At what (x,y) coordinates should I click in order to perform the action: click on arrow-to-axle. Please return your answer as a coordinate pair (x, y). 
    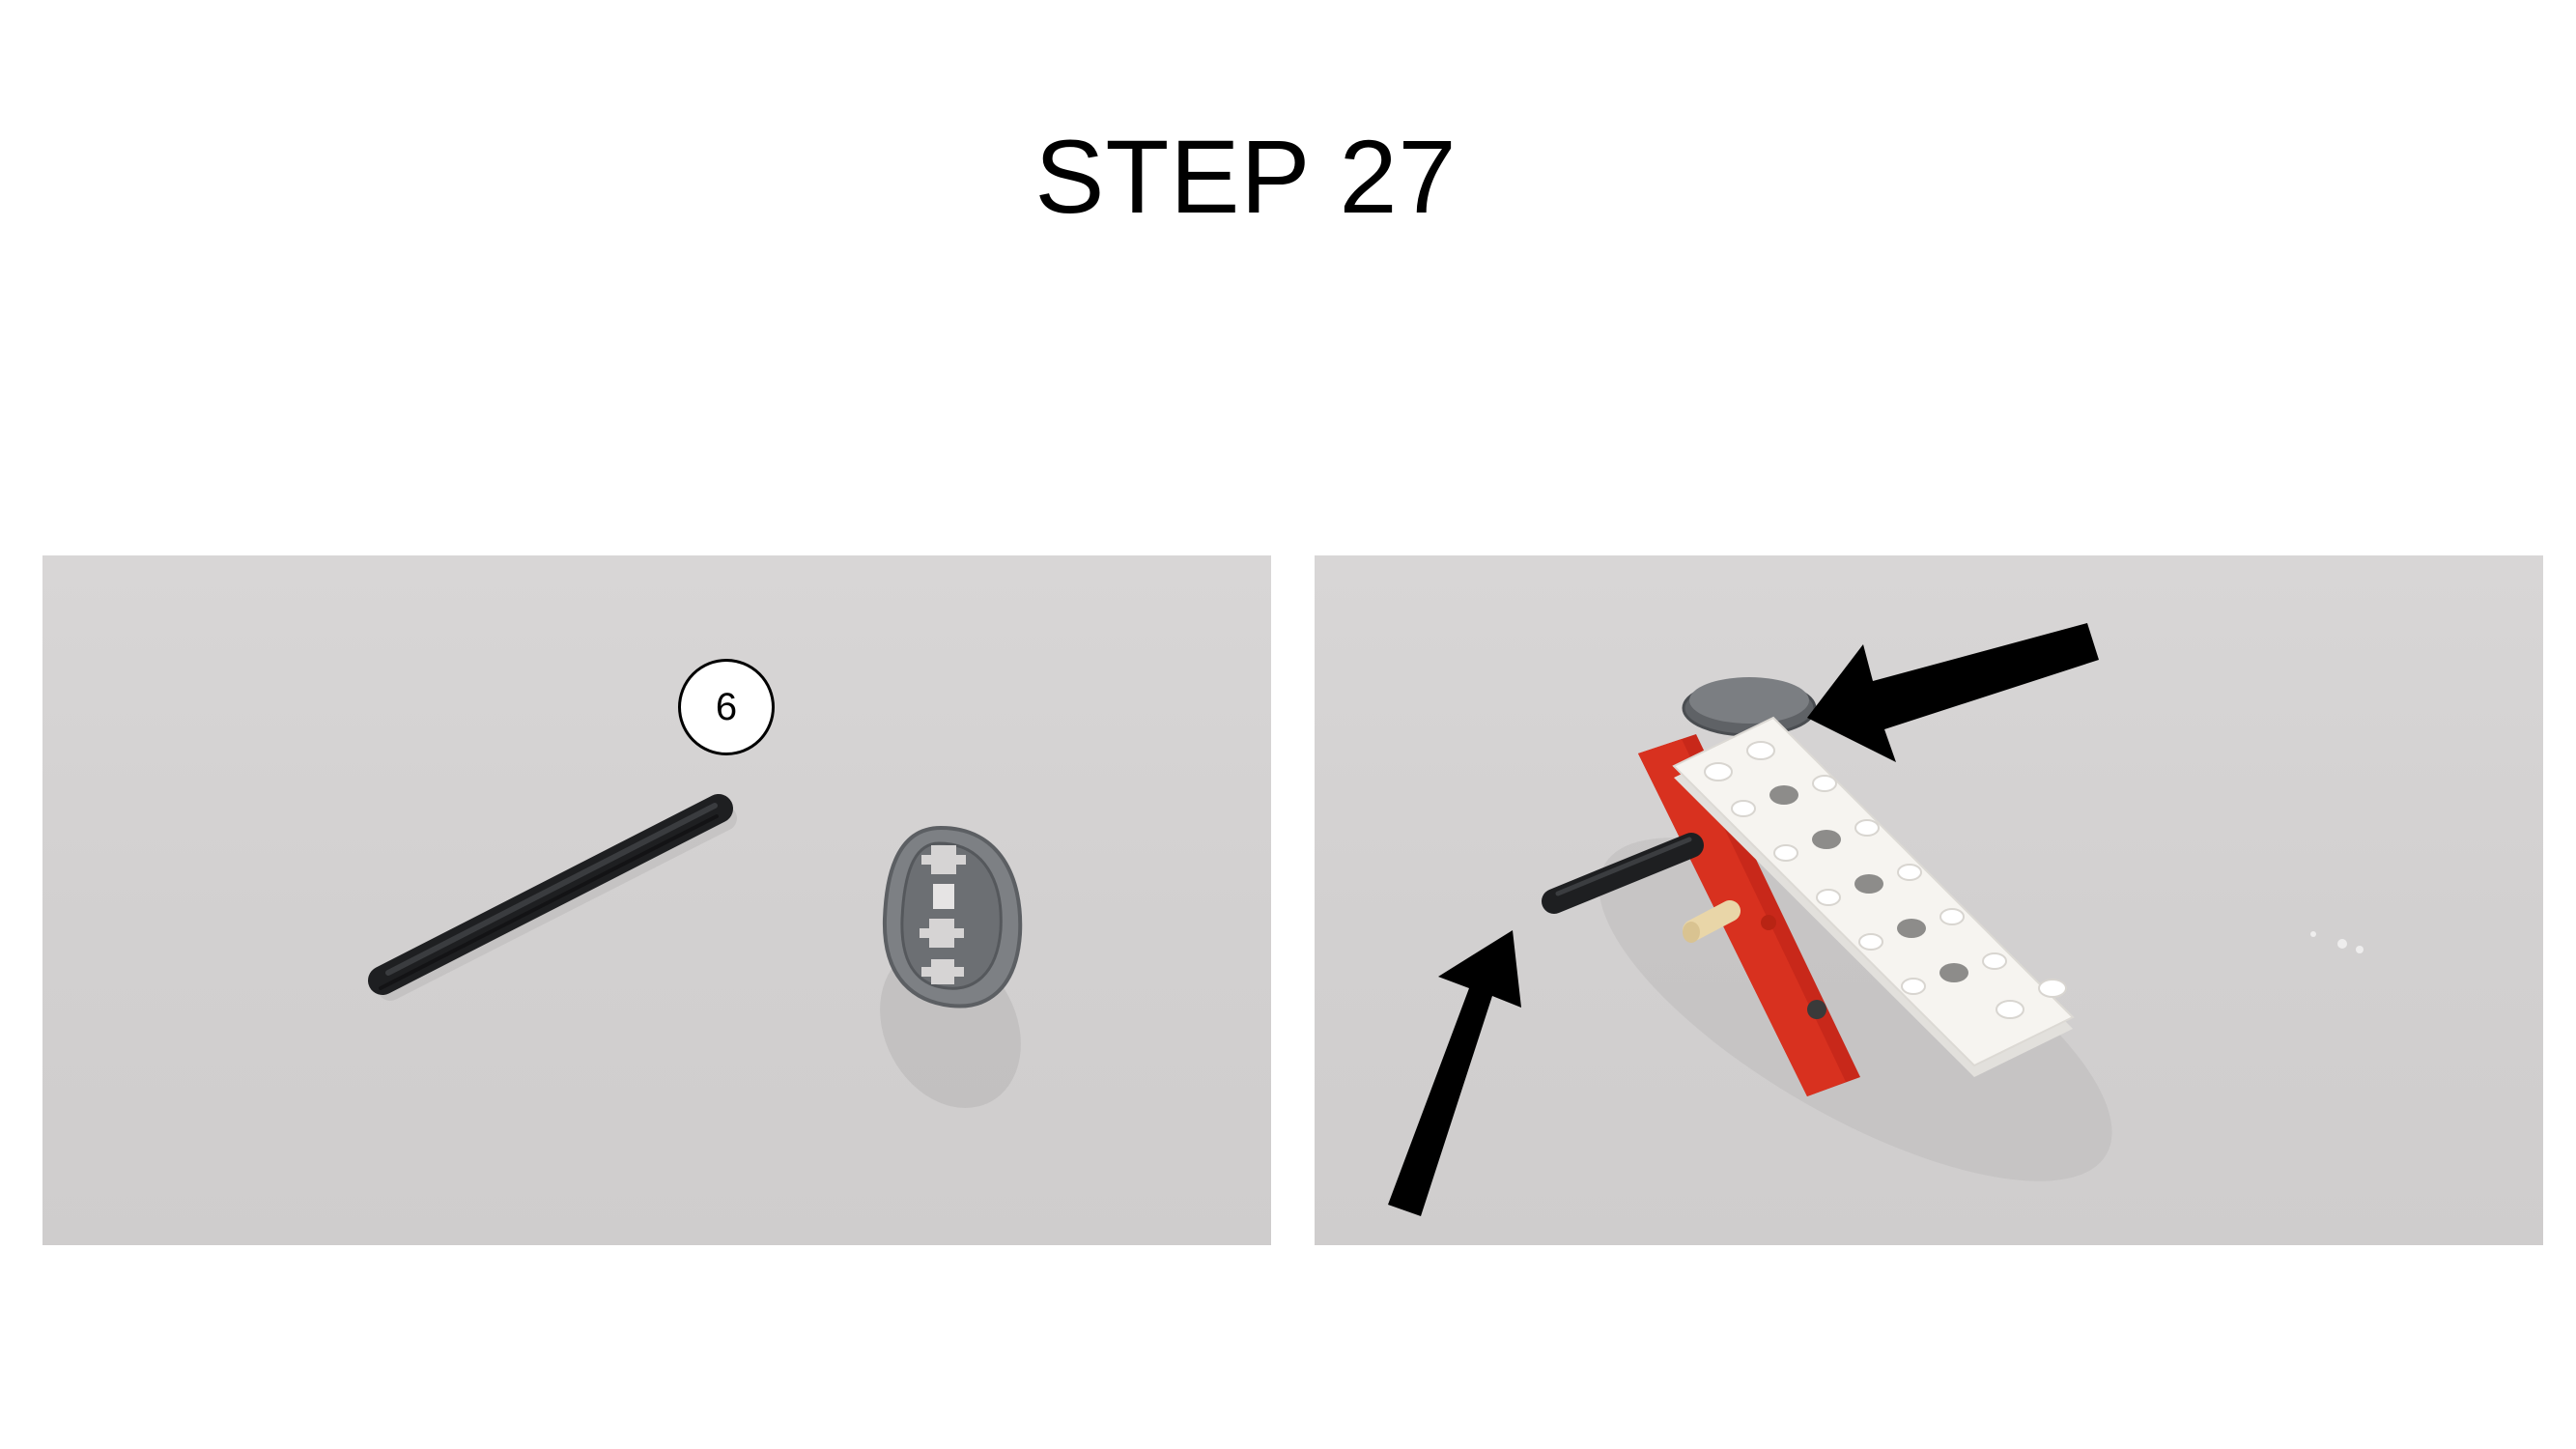
    Looking at the image, I should click on (1454, 1073).